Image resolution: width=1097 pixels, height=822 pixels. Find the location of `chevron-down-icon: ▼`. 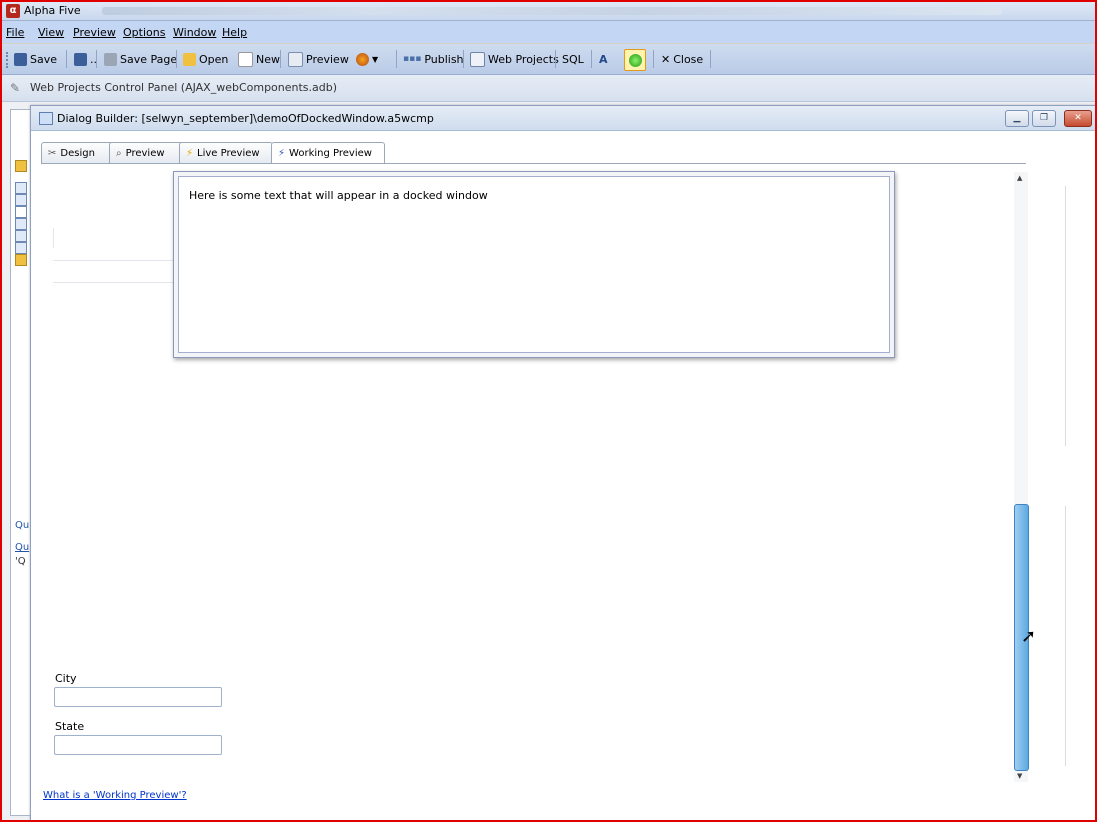

chevron-down-icon: ▼ is located at coordinates (375, 59).